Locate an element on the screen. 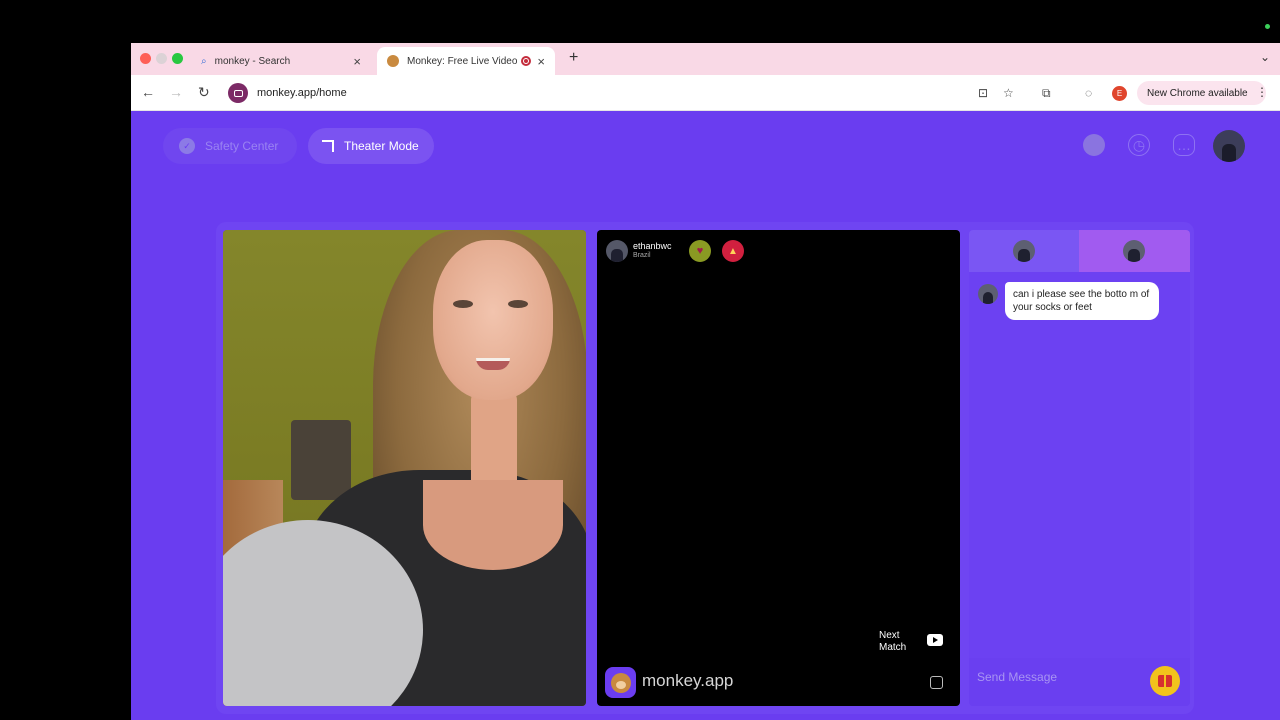 This screenshot has height=720, width=1280. report-icon is located at coordinates (936, 682).